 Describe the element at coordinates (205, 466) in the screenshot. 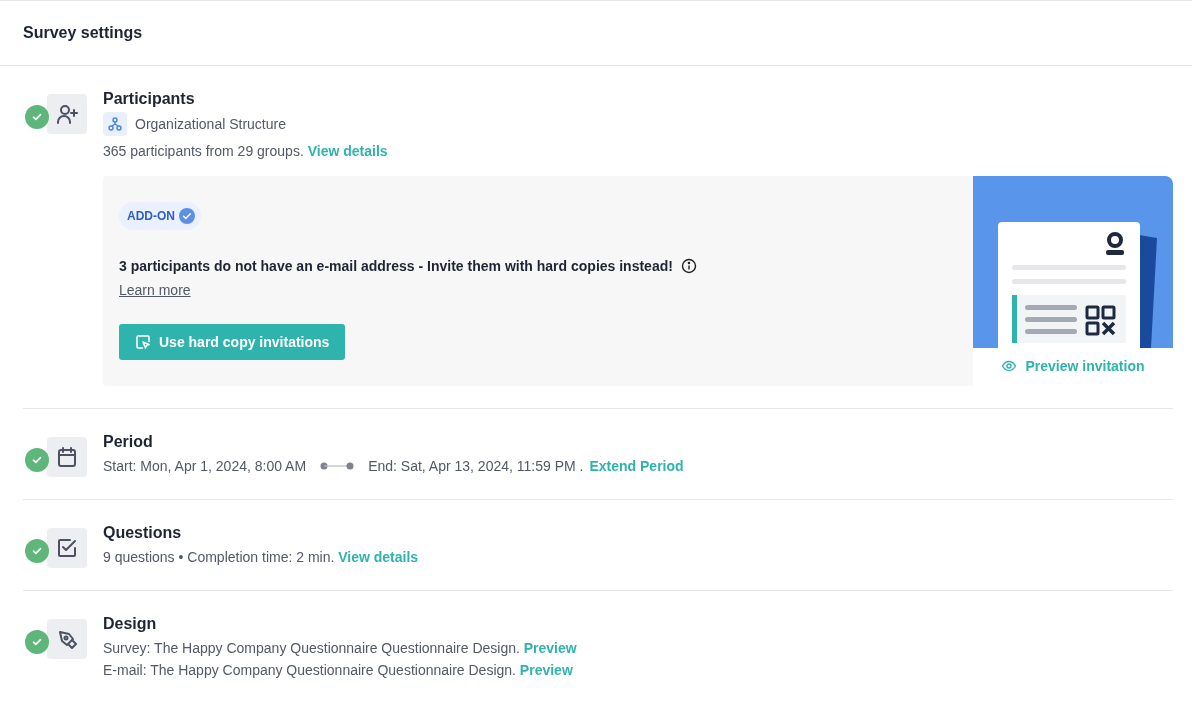

I see `start-date: Start: Mon, Apr 1, 2024, 8:00 AM` at that location.